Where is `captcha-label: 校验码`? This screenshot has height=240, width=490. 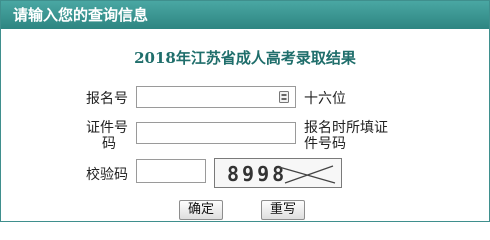
captcha-label: 校验码 is located at coordinates (107, 175).